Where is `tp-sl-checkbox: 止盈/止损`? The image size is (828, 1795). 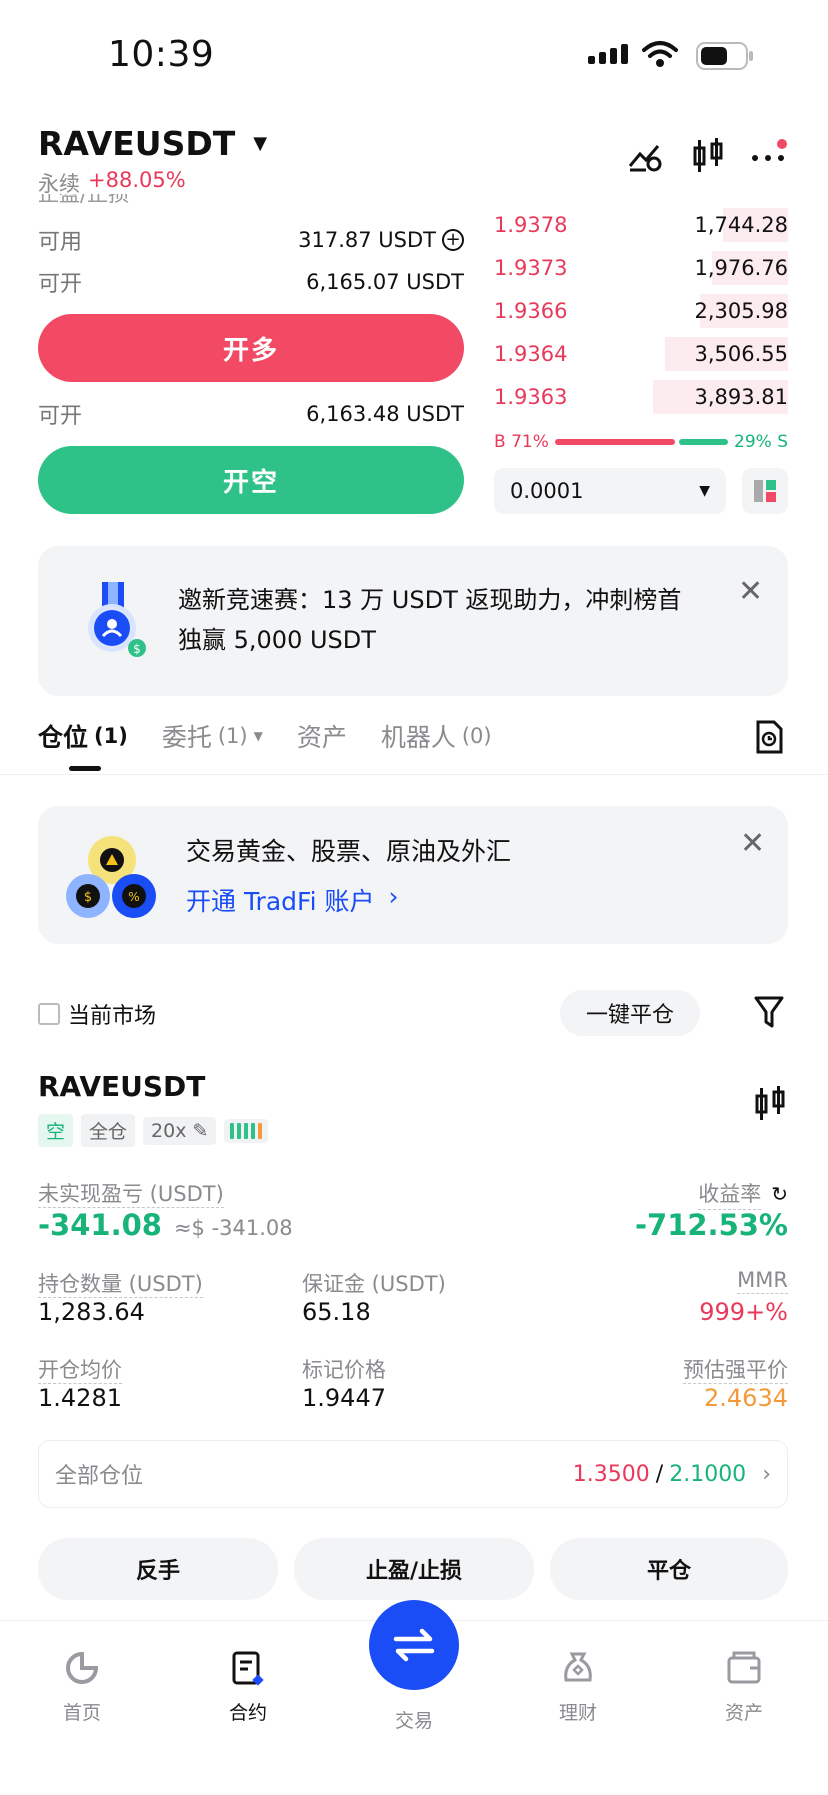 tp-sl-checkbox: 止盈/止损 is located at coordinates (83, 200).